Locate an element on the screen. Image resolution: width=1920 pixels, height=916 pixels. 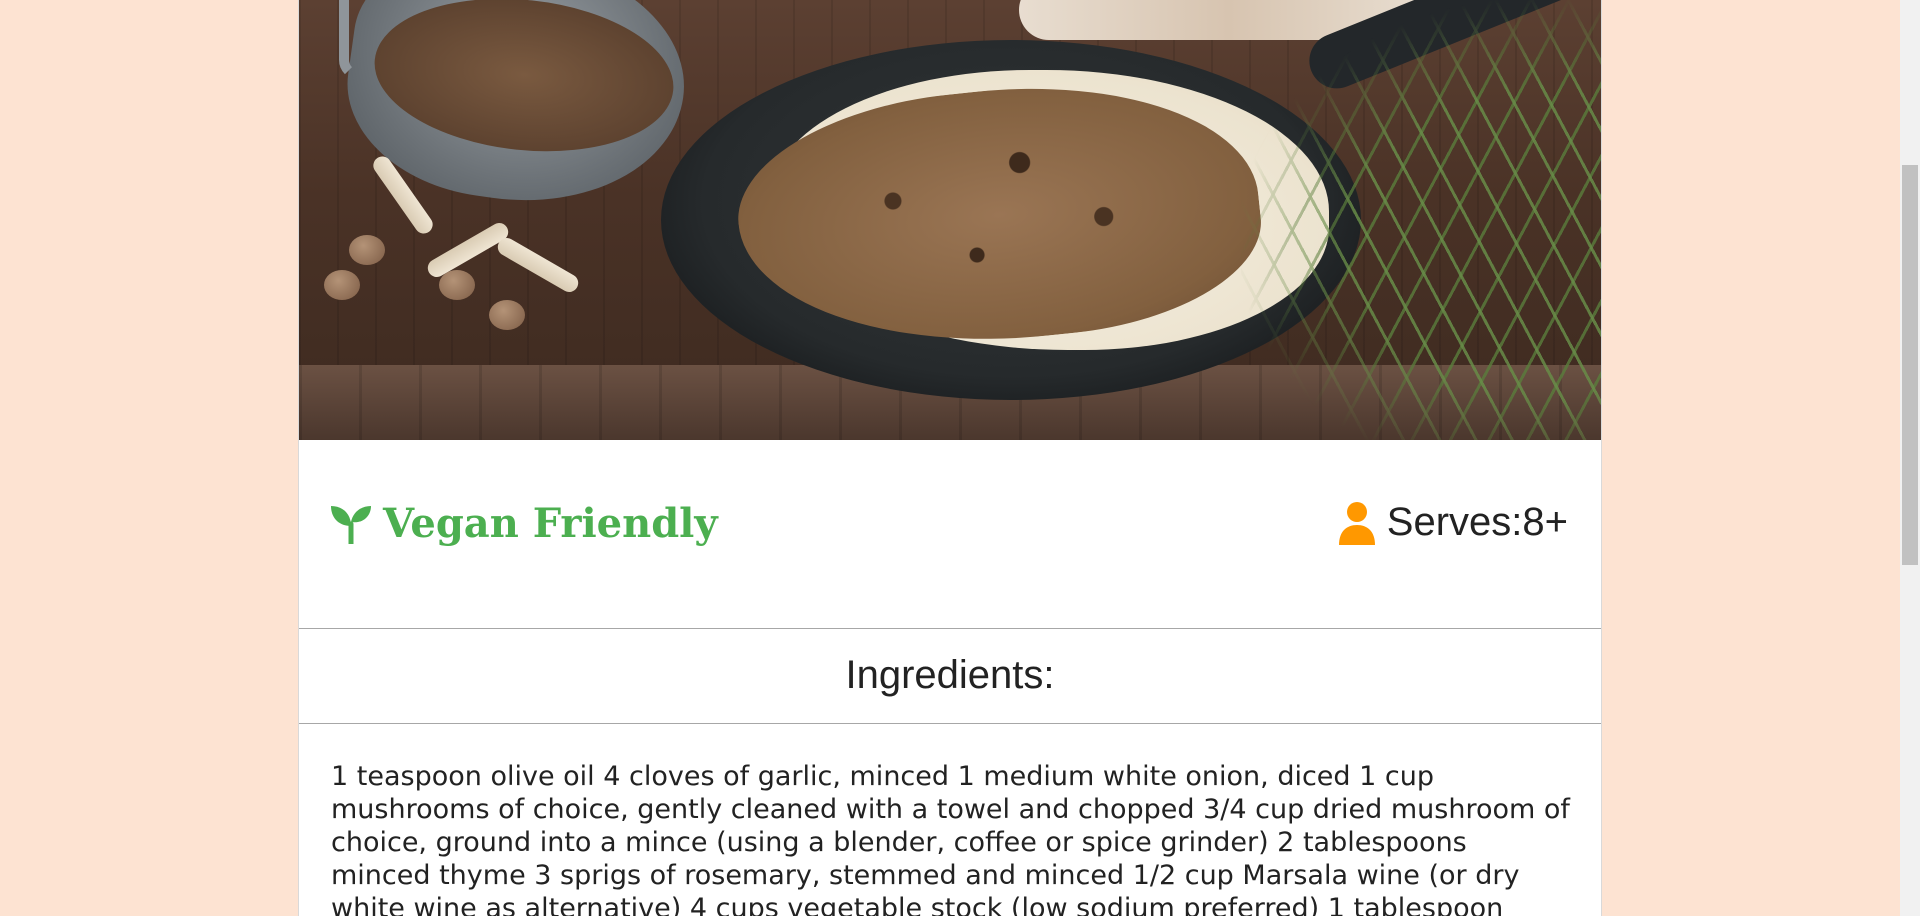
vertical-scrollbar is located at coordinates (1910, 458).